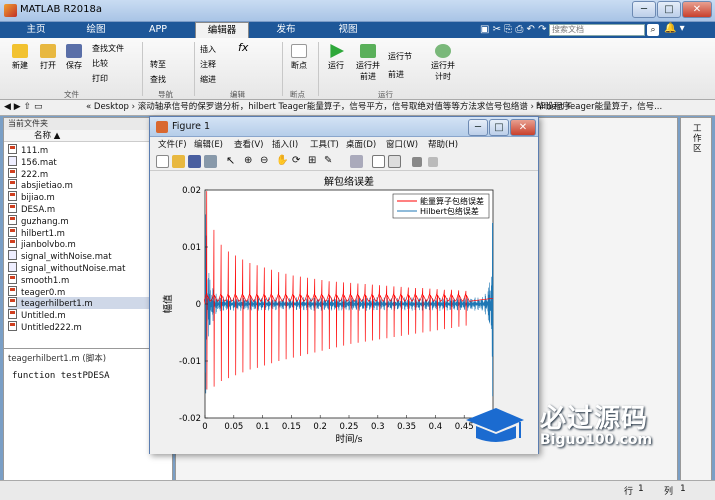 The image size is (715, 500). Describe the element at coordinates (45, 221) in the screenshot. I see `file-name: guzhang.m` at that location.